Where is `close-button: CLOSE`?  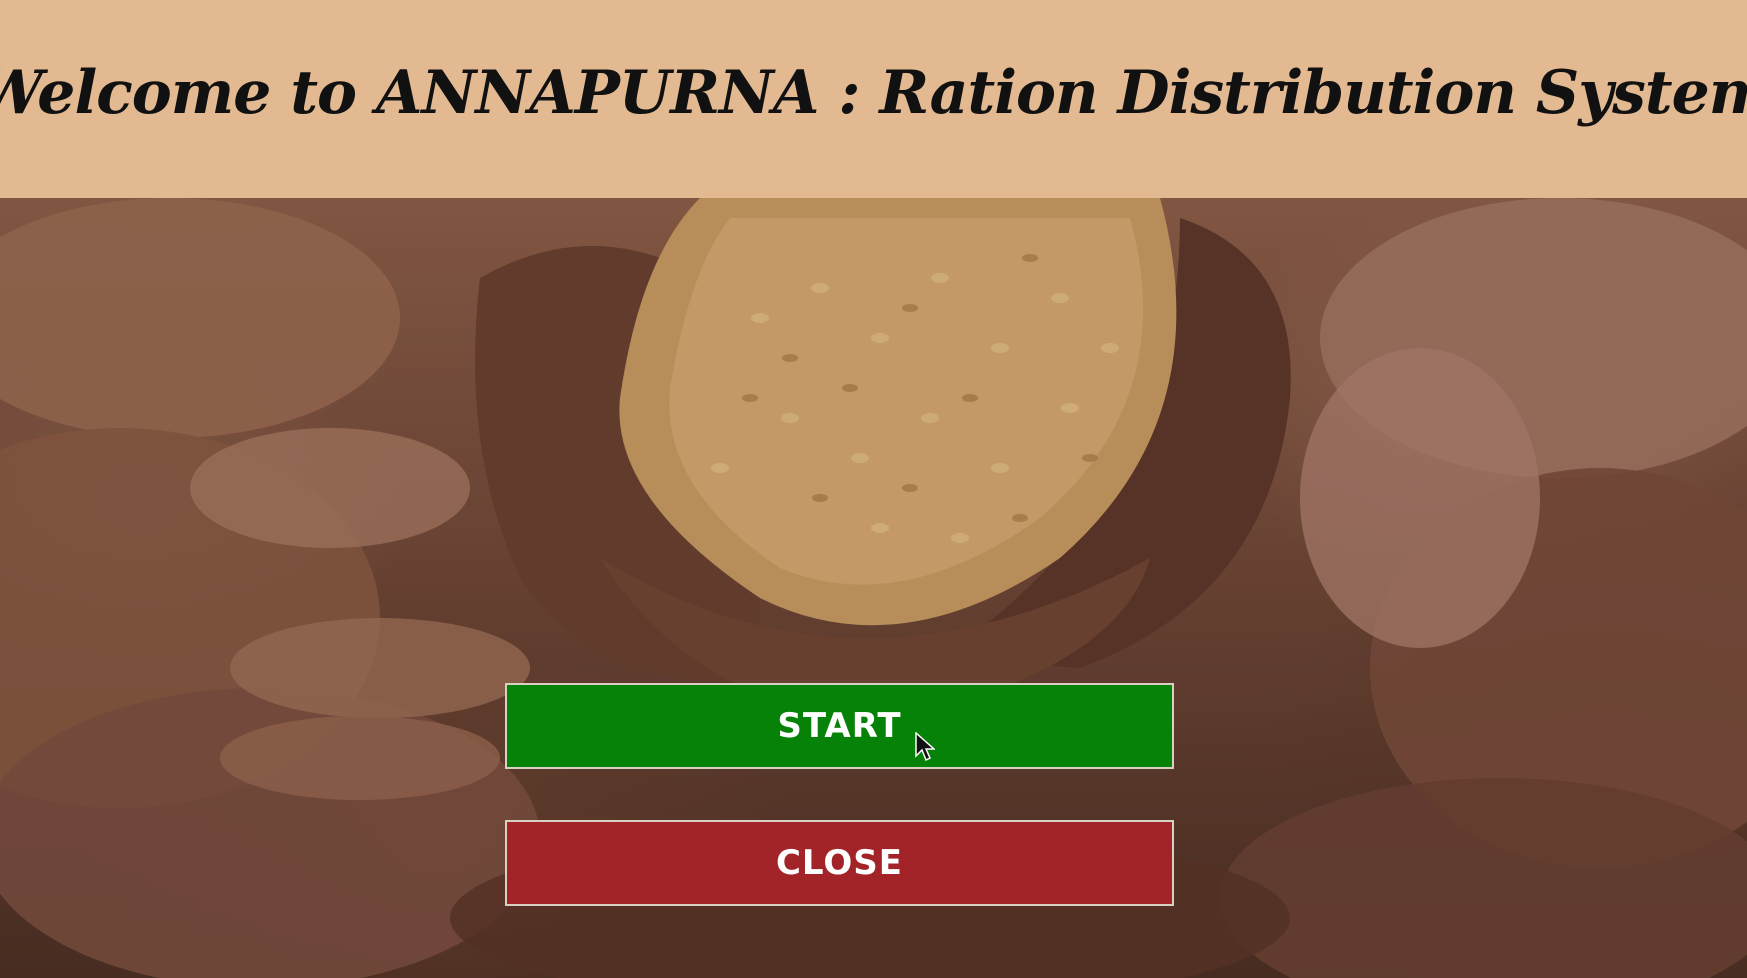 close-button: CLOSE is located at coordinates (839, 863).